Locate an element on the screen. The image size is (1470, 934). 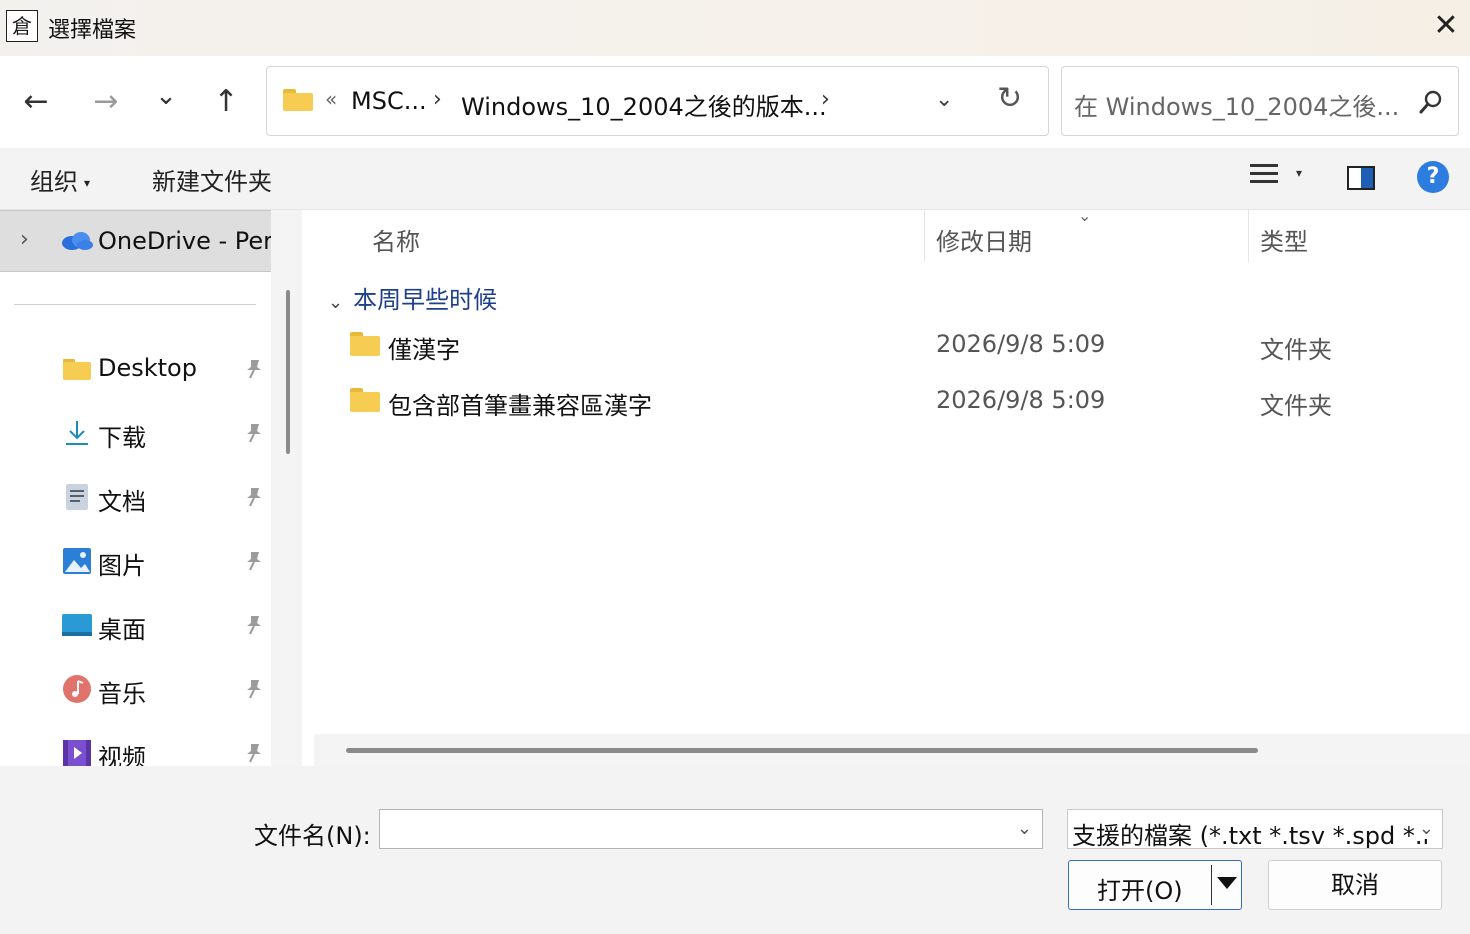
sidebar-item-label: OneDrive - Per: is located at coordinates (184, 241).